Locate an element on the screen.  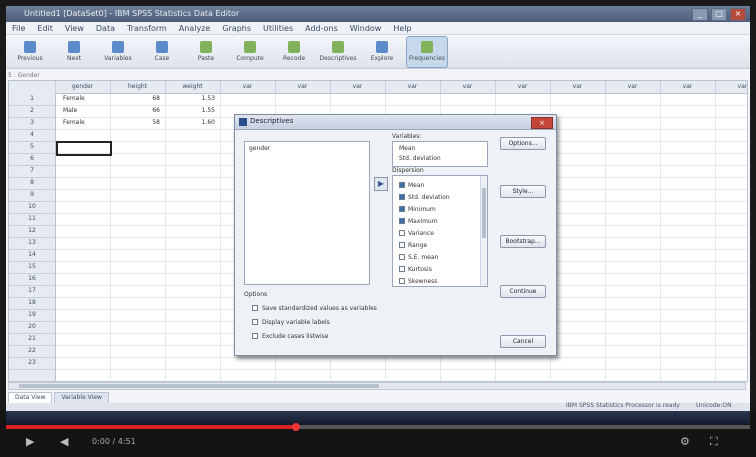
statistic-label: Minimum is located at coordinates (422, 209).